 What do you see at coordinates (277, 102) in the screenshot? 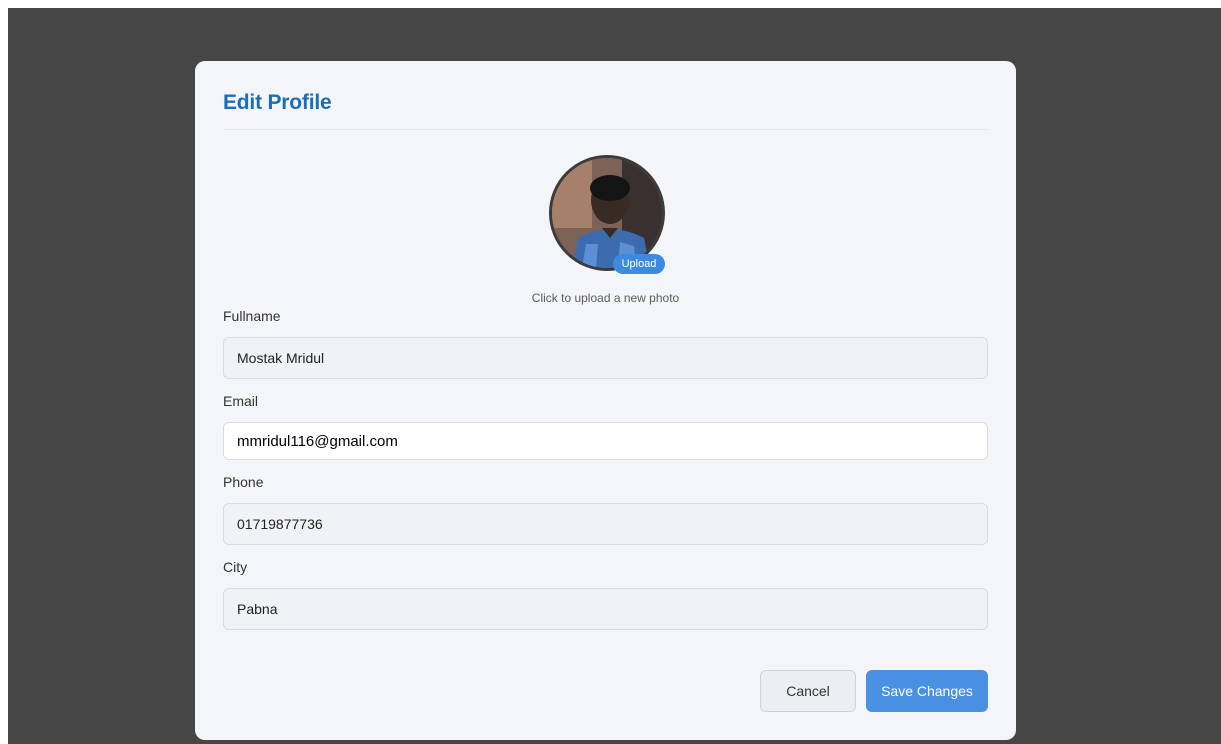
I see `modal-title: Edit Profile` at bounding box center [277, 102].